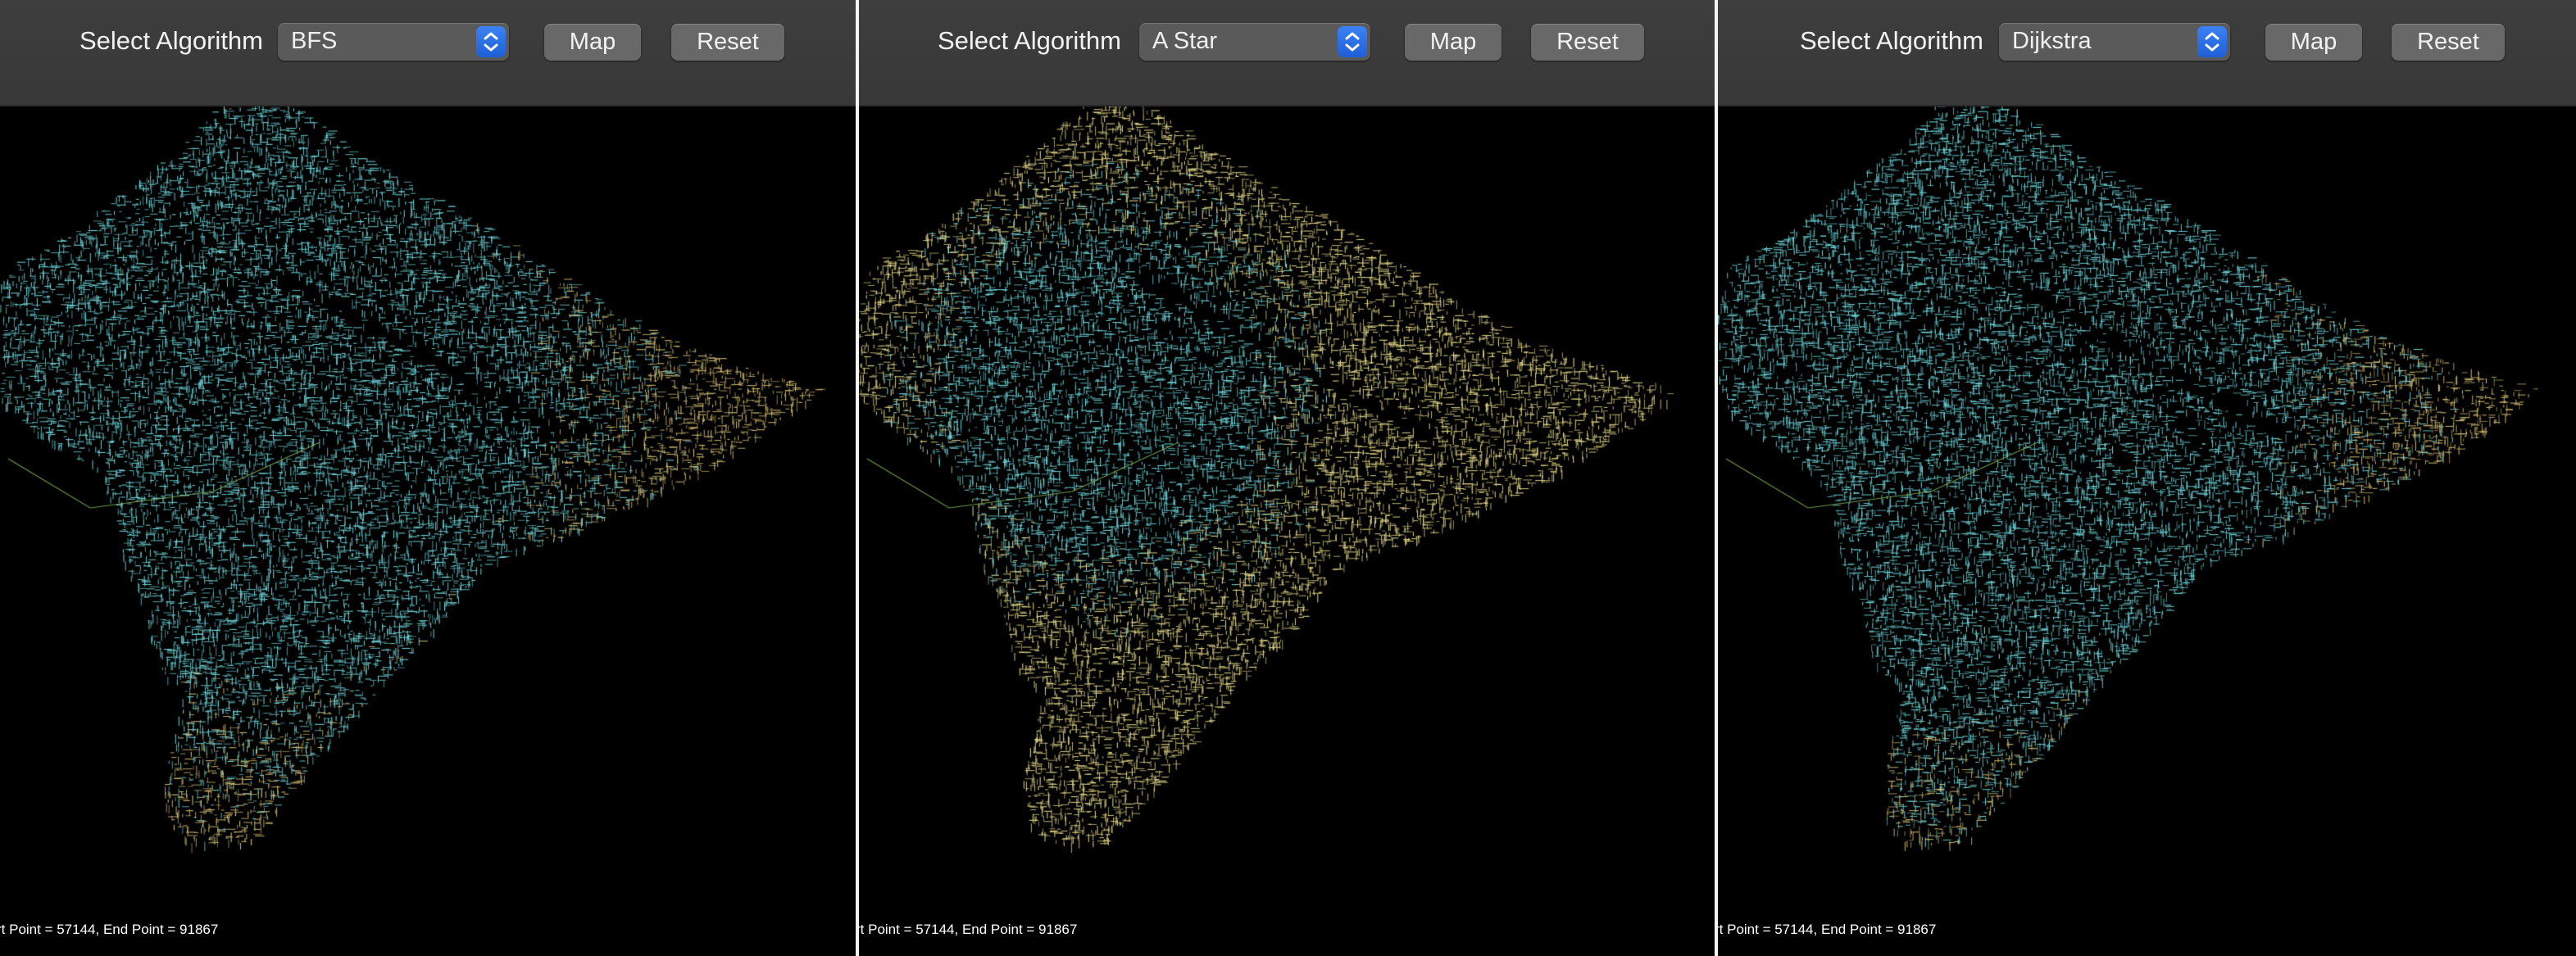  What do you see at coordinates (2052, 41) in the screenshot?
I see `algorithm-select-value: Dijkstra` at bounding box center [2052, 41].